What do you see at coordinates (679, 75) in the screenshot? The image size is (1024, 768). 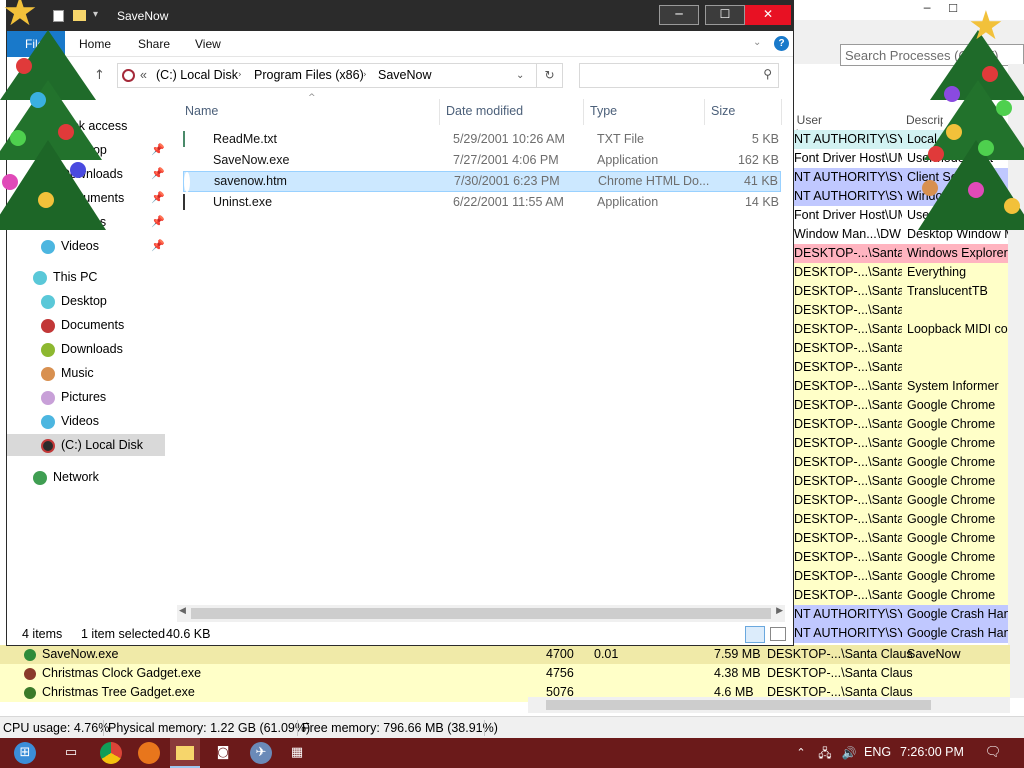 I see `search-input: ⚲` at bounding box center [679, 75].